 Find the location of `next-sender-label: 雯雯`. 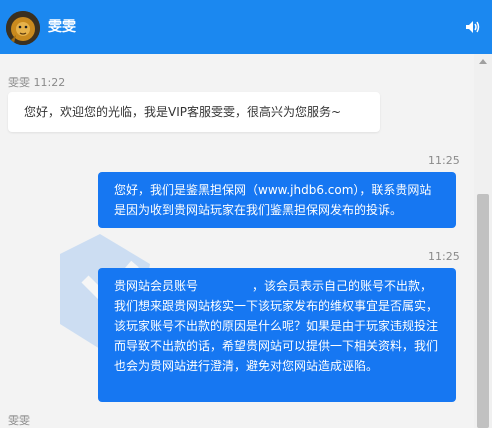

next-sender-label: 雯雯 is located at coordinates (19, 420).